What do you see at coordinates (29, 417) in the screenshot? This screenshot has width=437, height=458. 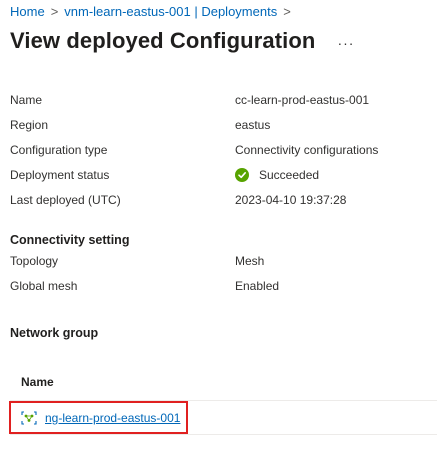 I see `network-group-icon` at bounding box center [29, 417].